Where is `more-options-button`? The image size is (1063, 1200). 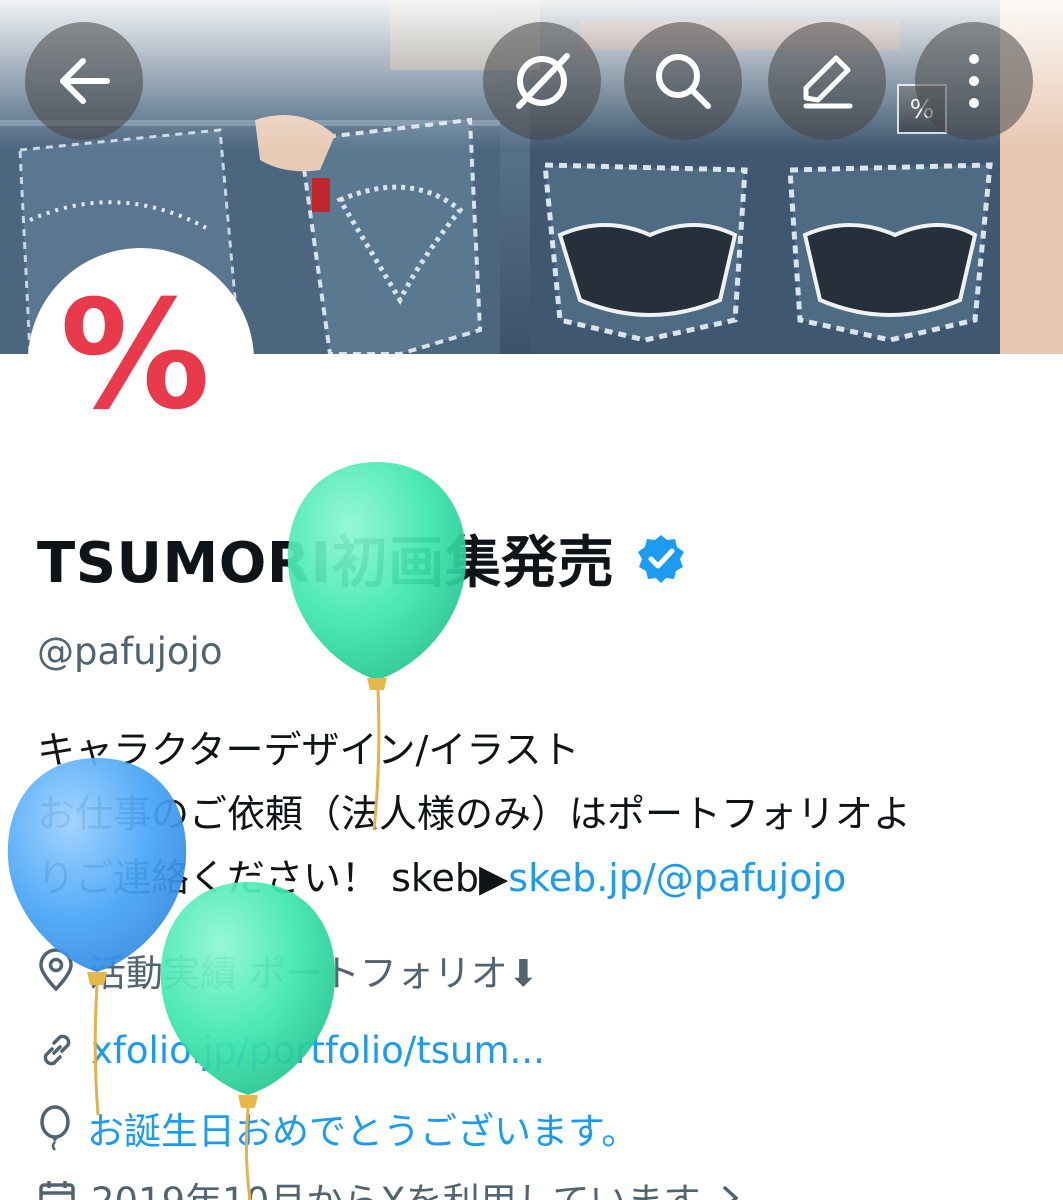
more-options-button is located at coordinates (974, 81).